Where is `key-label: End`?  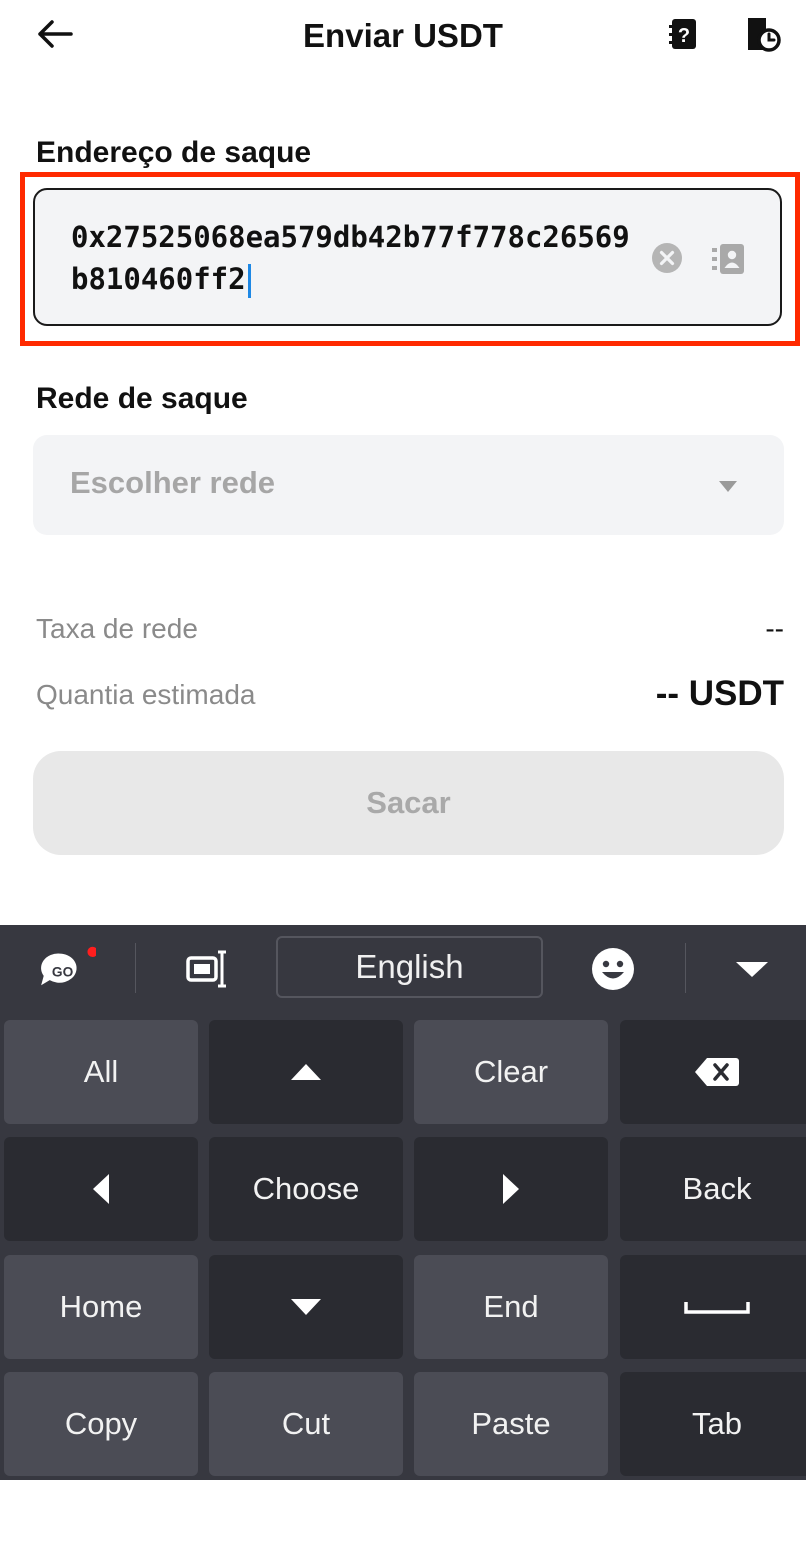 key-label: End is located at coordinates (511, 1306).